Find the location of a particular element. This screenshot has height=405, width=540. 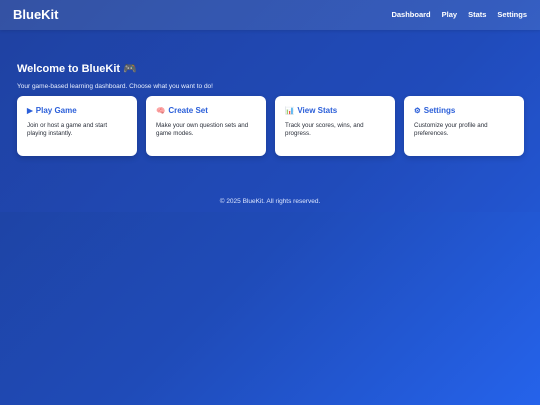

page-title: Welcome to BlueKit 🎮 is located at coordinates (77, 69).